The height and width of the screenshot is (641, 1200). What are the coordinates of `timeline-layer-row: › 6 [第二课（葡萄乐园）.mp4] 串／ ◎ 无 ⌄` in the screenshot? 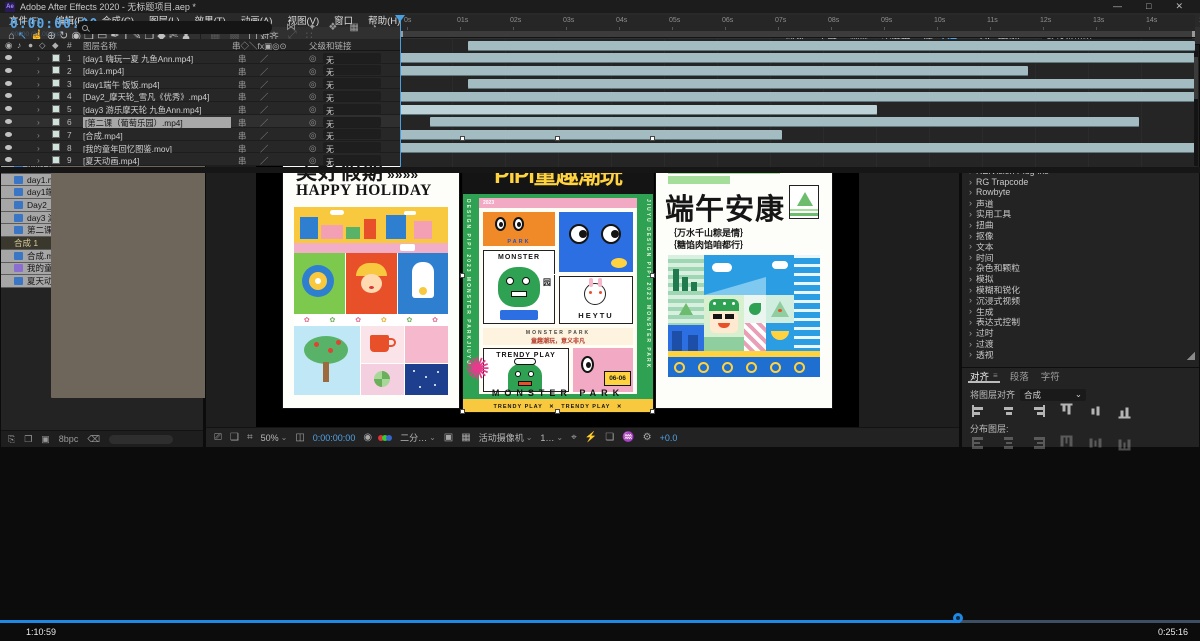 It's located at (200, 122).